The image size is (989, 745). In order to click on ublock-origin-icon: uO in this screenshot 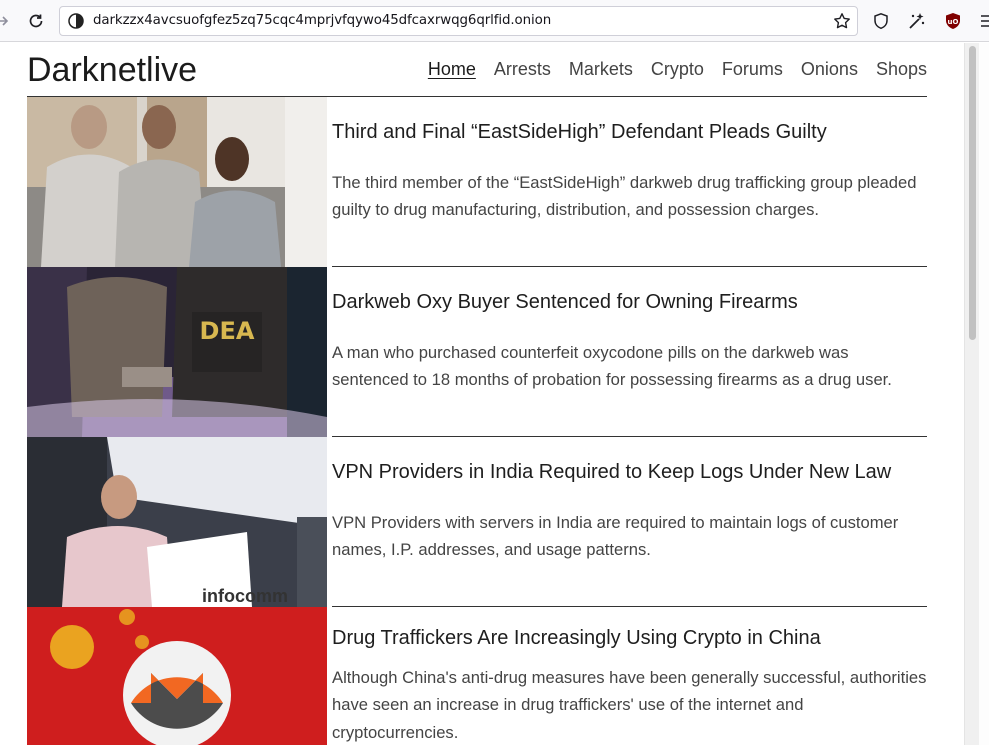, I will do `click(953, 21)`.